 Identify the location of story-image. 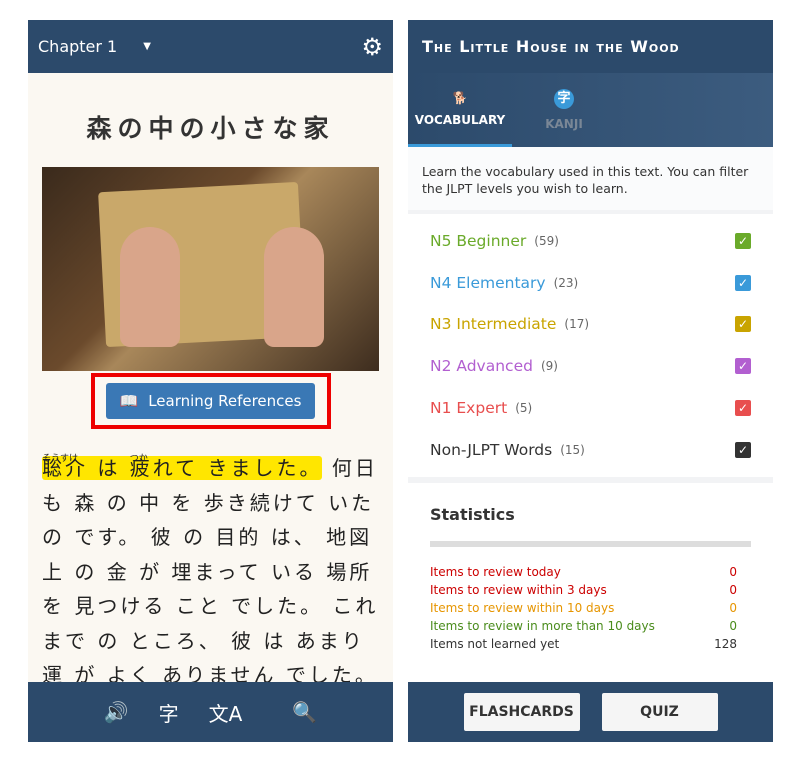
(210, 269).